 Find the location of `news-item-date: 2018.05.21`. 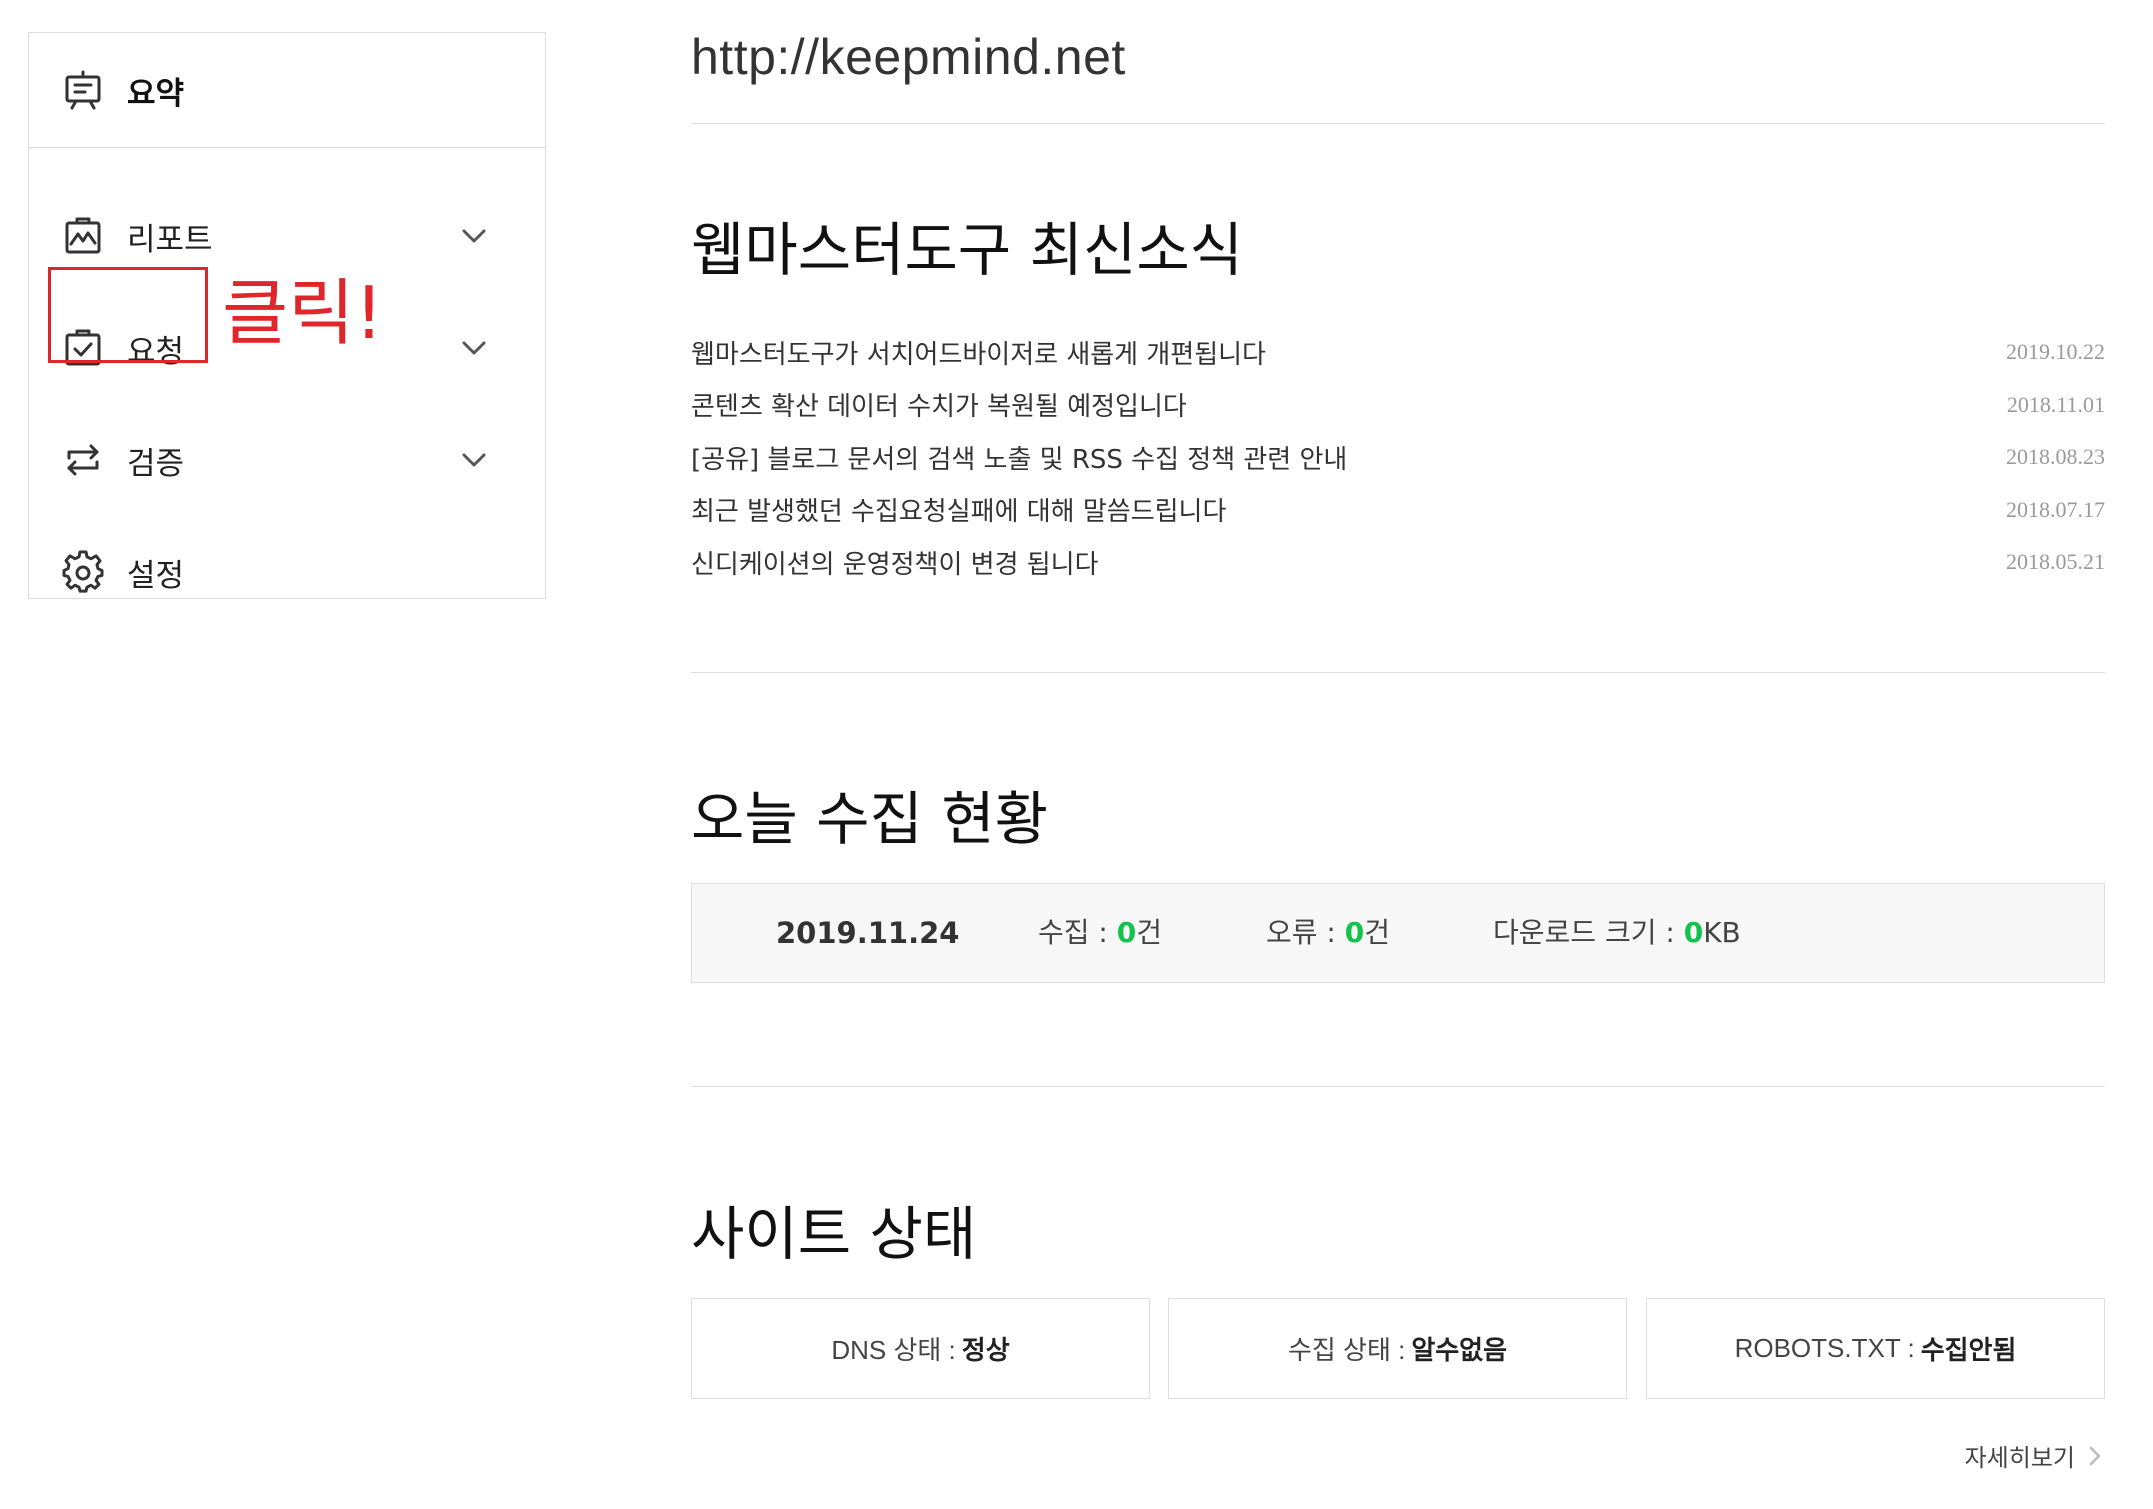

news-item-date: 2018.05.21 is located at coordinates (2055, 562).